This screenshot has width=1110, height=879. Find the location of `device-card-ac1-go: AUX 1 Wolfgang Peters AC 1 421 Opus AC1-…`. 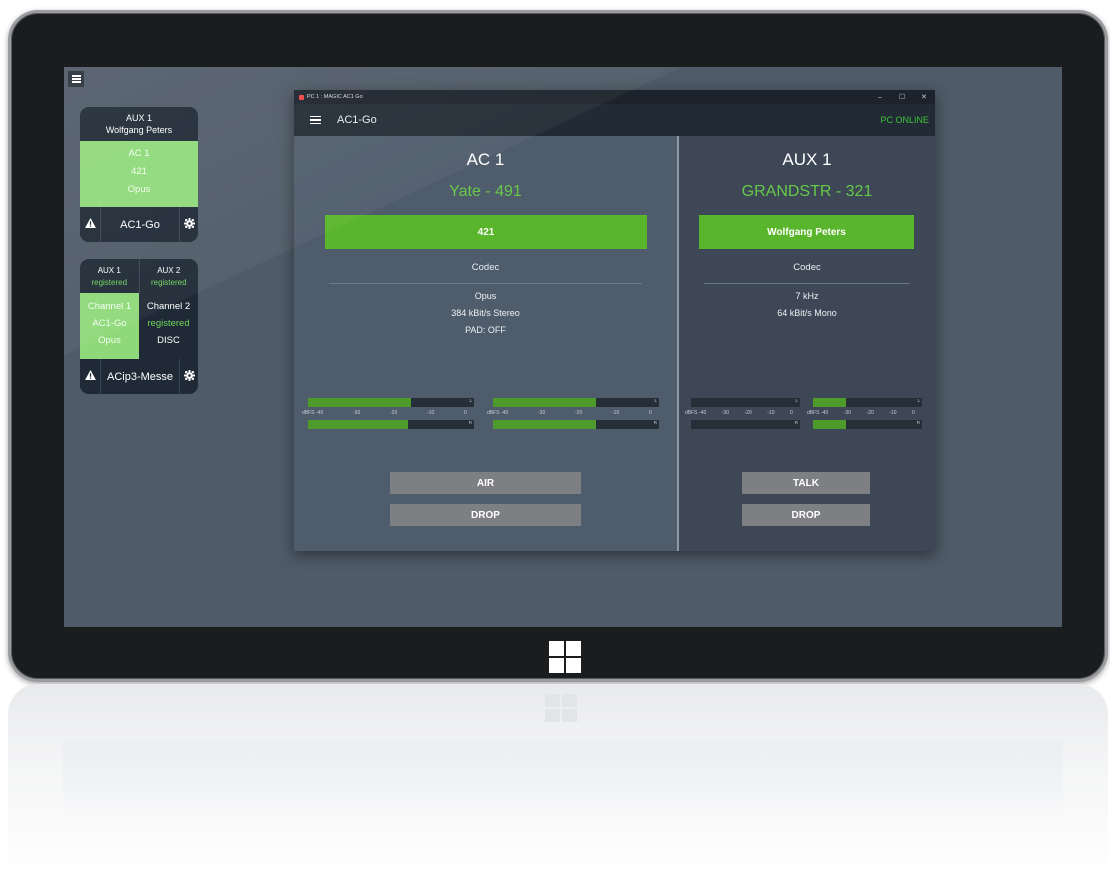

device-card-ac1-go: AUX 1 Wolfgang Peters AC 1 421 Opus AC1-… is located at coordinates (139, 174).